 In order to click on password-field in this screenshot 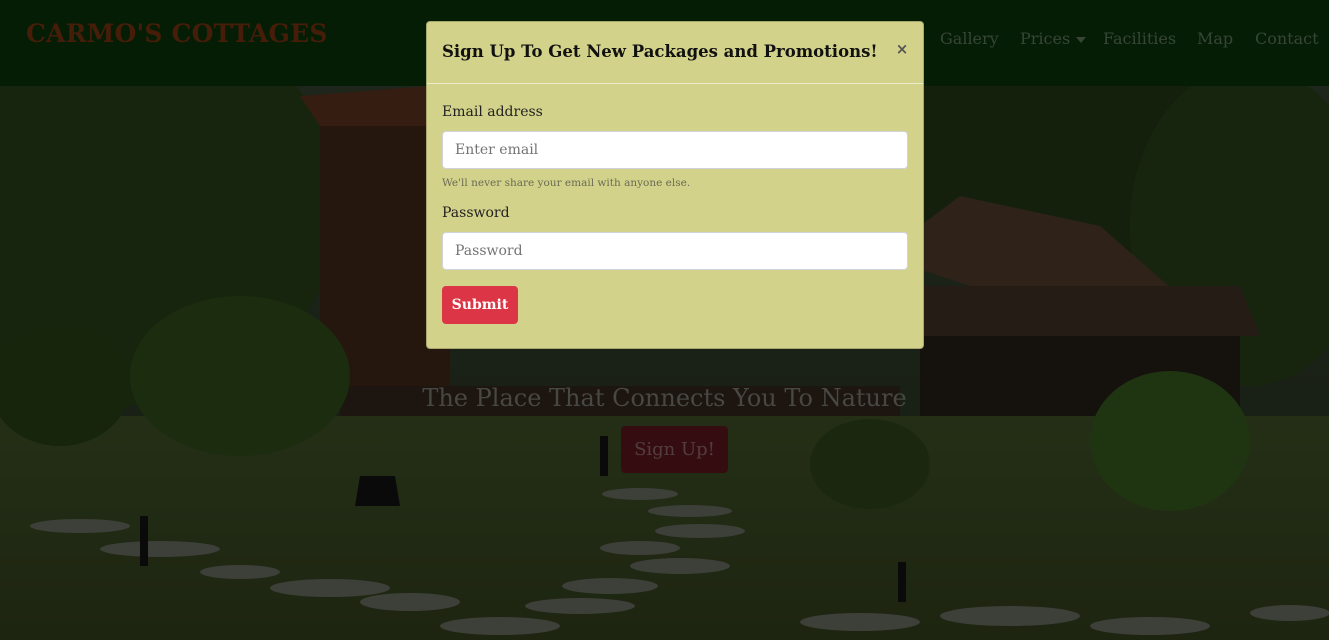, I will do `click(675, 251)`.